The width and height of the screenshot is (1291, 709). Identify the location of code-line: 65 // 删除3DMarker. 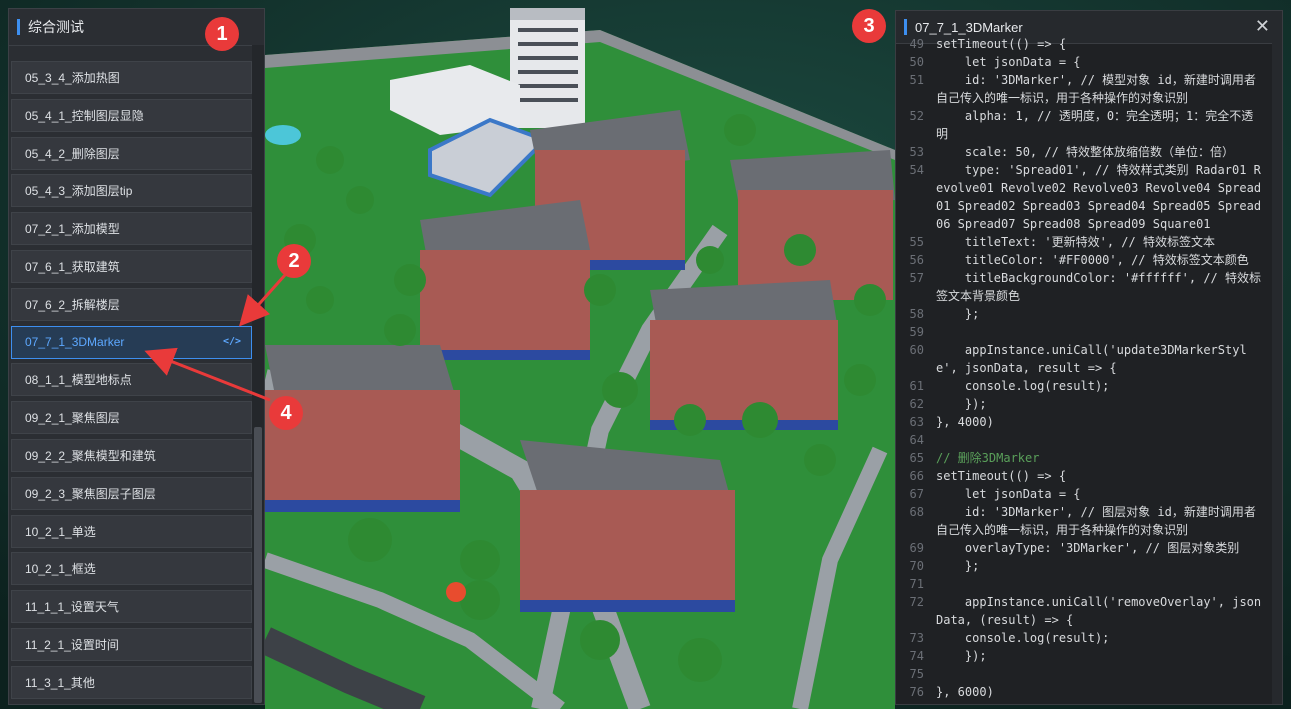
(1084, 458).